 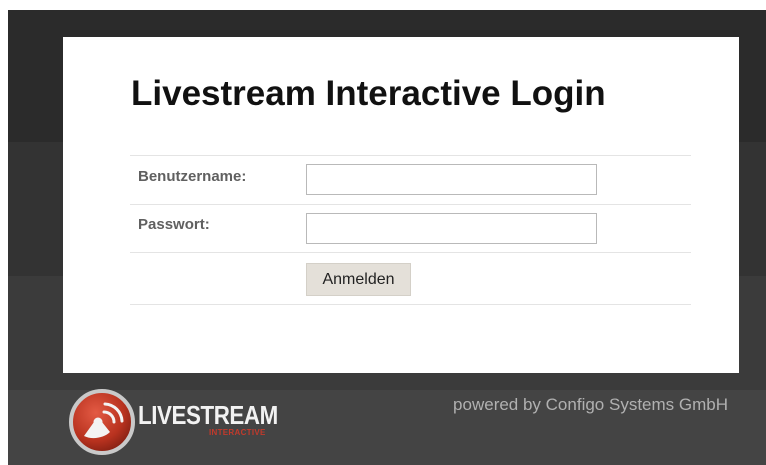 What do you see at coordinates (208, 415) in the screenshot?
I see `logo-wordmark: LIVESTREAM` at bounding box center [208, 415].